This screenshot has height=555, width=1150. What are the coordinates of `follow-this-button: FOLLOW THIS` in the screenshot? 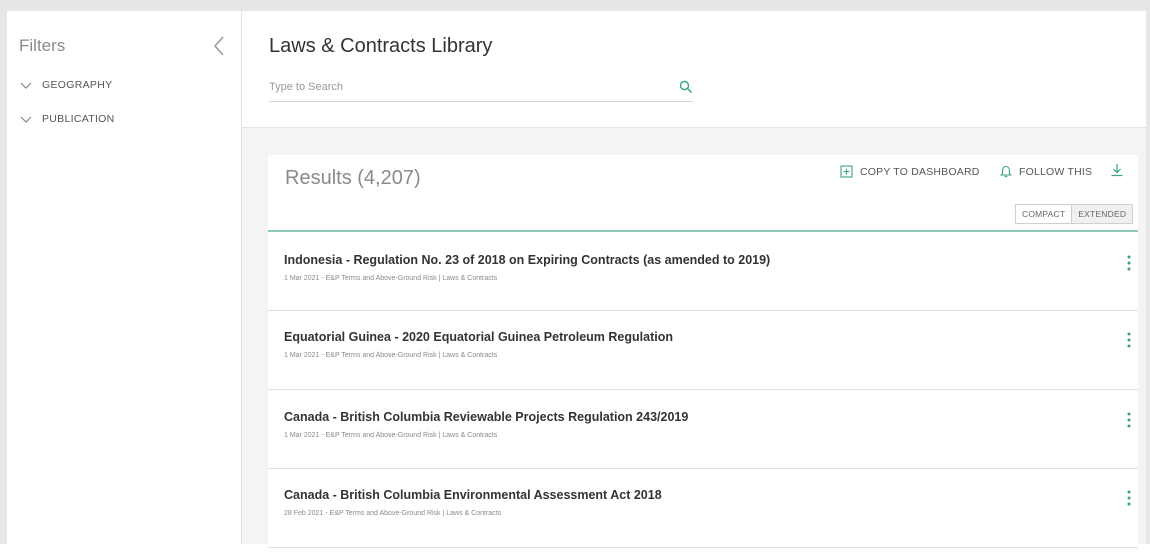 It's located at (1046, 171).